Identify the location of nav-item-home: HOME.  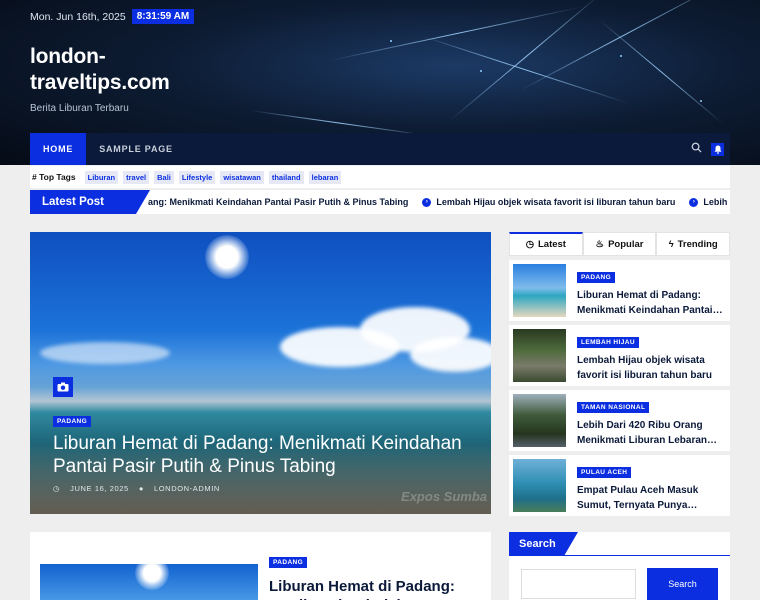
(58, 149).